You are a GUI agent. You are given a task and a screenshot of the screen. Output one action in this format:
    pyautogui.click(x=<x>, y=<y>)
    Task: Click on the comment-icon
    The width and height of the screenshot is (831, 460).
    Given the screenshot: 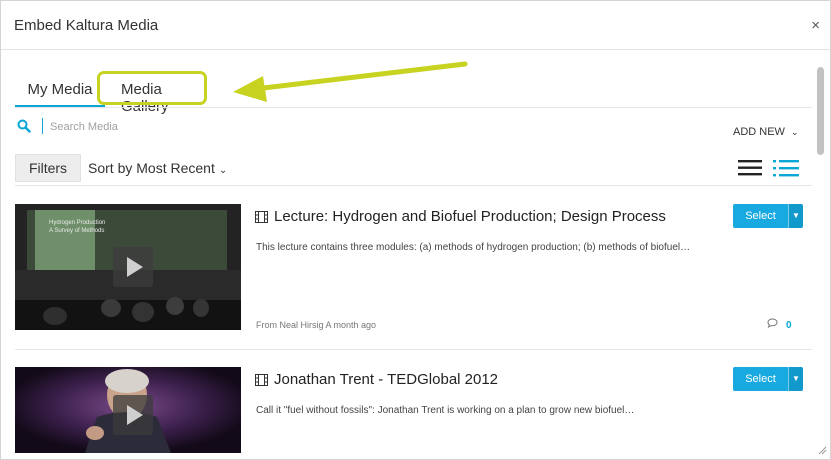 What is the action you would take?
    pyautogui.click(x=772, y=323)
    